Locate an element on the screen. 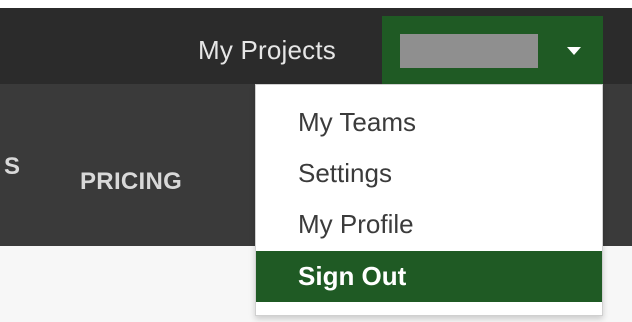  menu-item-settings: Settings is located at coordinates (429, 173).